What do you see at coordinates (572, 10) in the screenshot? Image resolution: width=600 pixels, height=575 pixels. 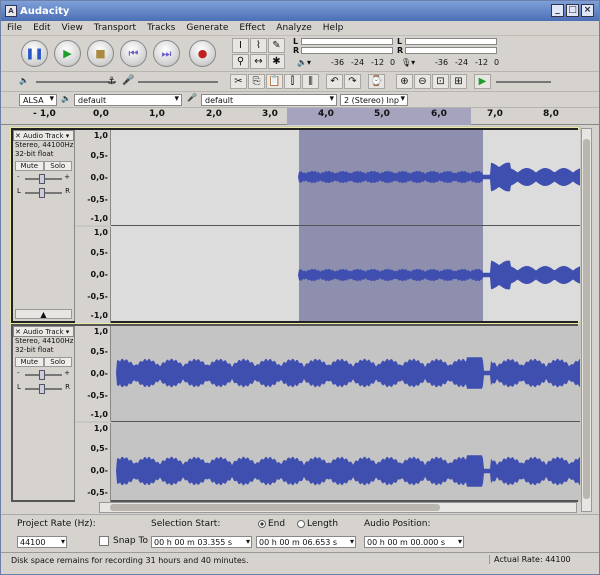 I see `maximize-button: □` at bounding box center [572, 10].